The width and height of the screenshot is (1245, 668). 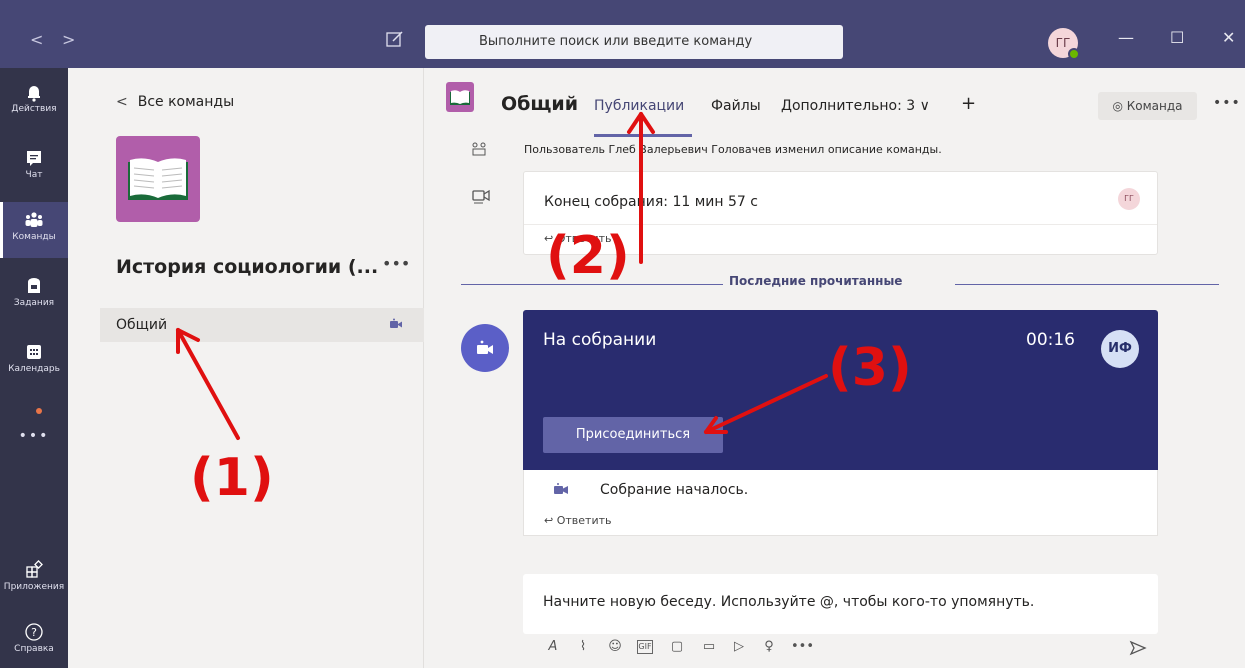 I want to click on reply-button: ↩ Ответить, so click(x=577, y=520).